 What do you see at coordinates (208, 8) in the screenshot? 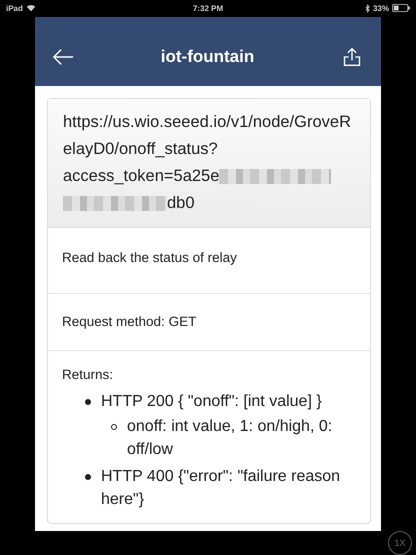
I see `status-time: 7:32 PM` at bounding box center [208, 8].